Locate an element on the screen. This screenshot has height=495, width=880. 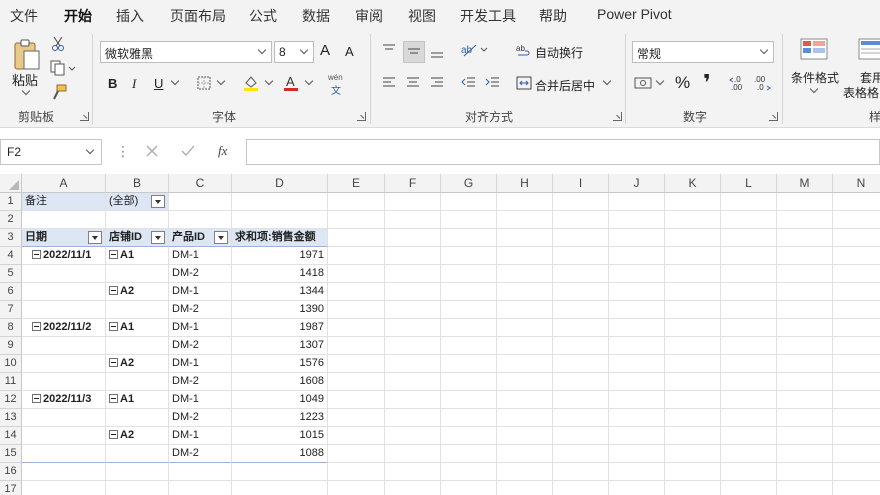
column-header: I is located at coordinates (581, 183).